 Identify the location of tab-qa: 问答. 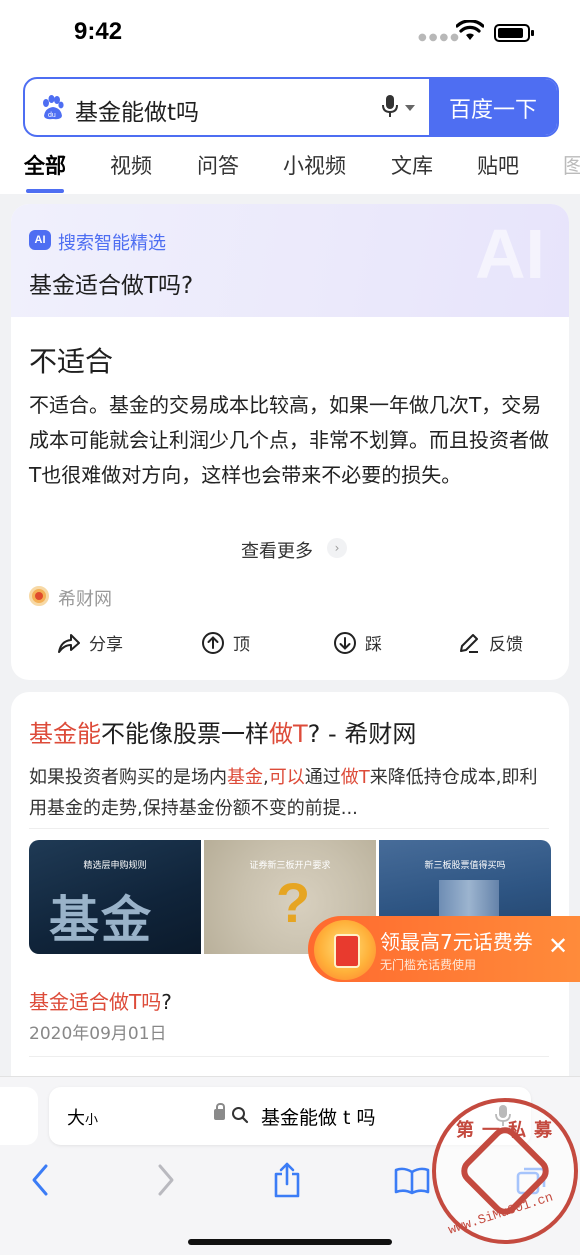
(218, 165).